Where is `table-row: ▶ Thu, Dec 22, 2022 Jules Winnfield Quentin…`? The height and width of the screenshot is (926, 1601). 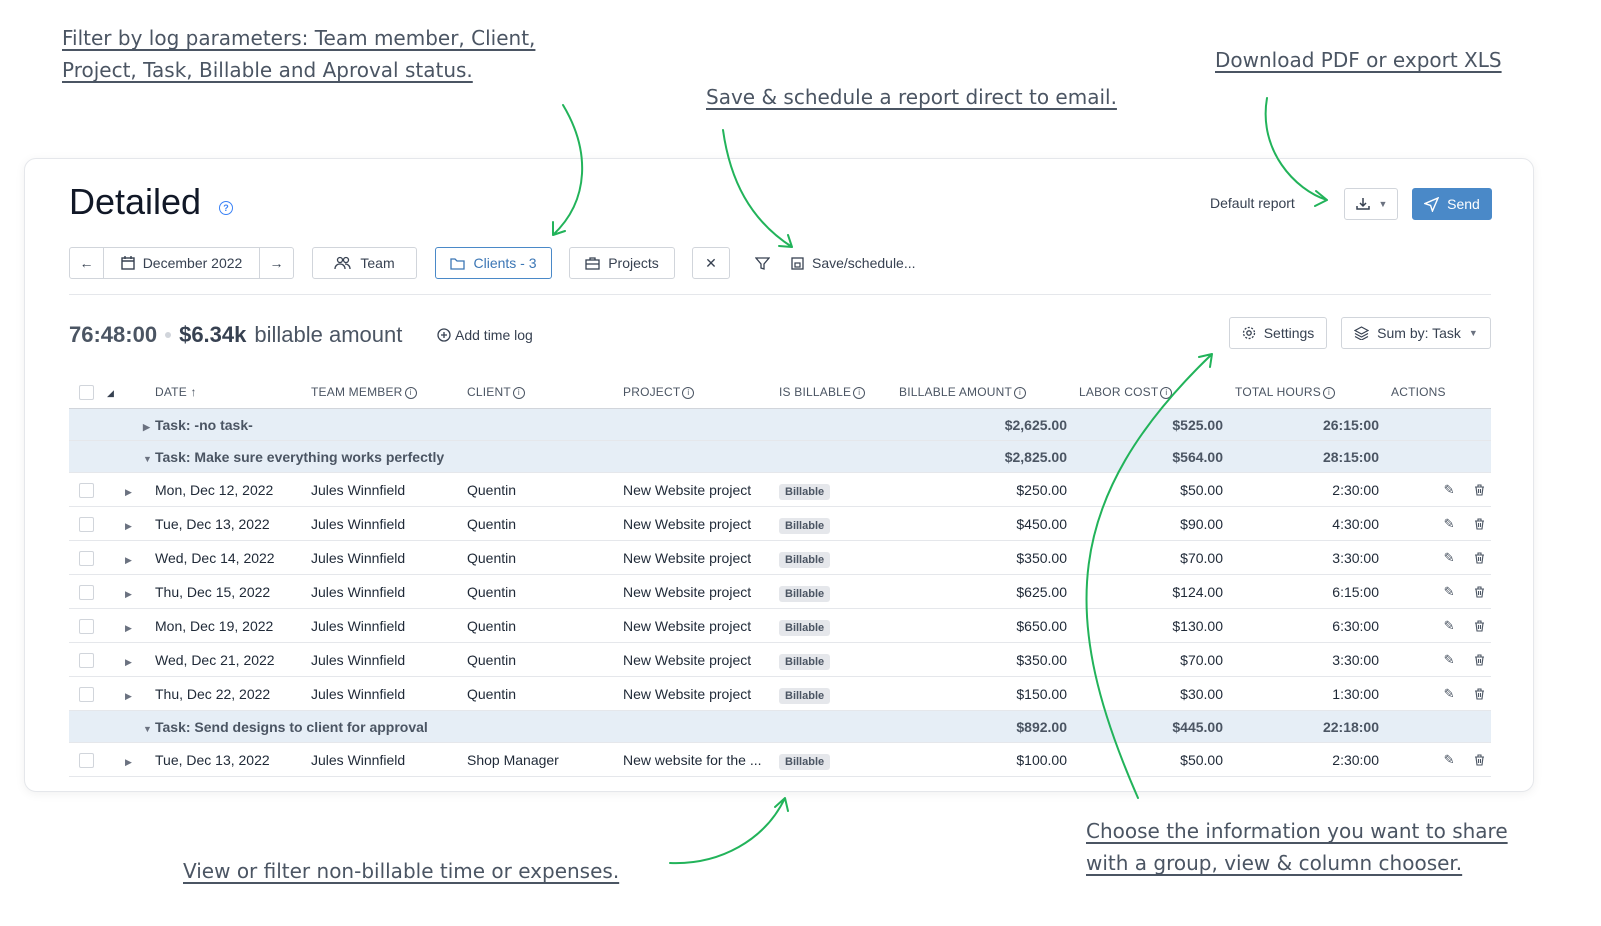
table-row: ▶ Thu, Dec 22, 2022 Jules Winnfield Quentin… is located at coordinates (780, 693).